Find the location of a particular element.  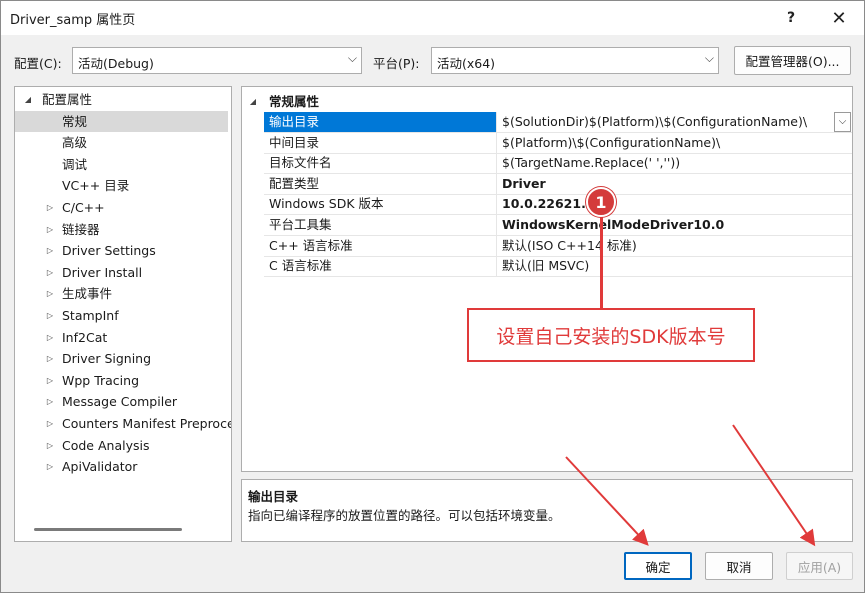

property-value: 默认(旧 MSVC) is located at coordinates (674, 267).